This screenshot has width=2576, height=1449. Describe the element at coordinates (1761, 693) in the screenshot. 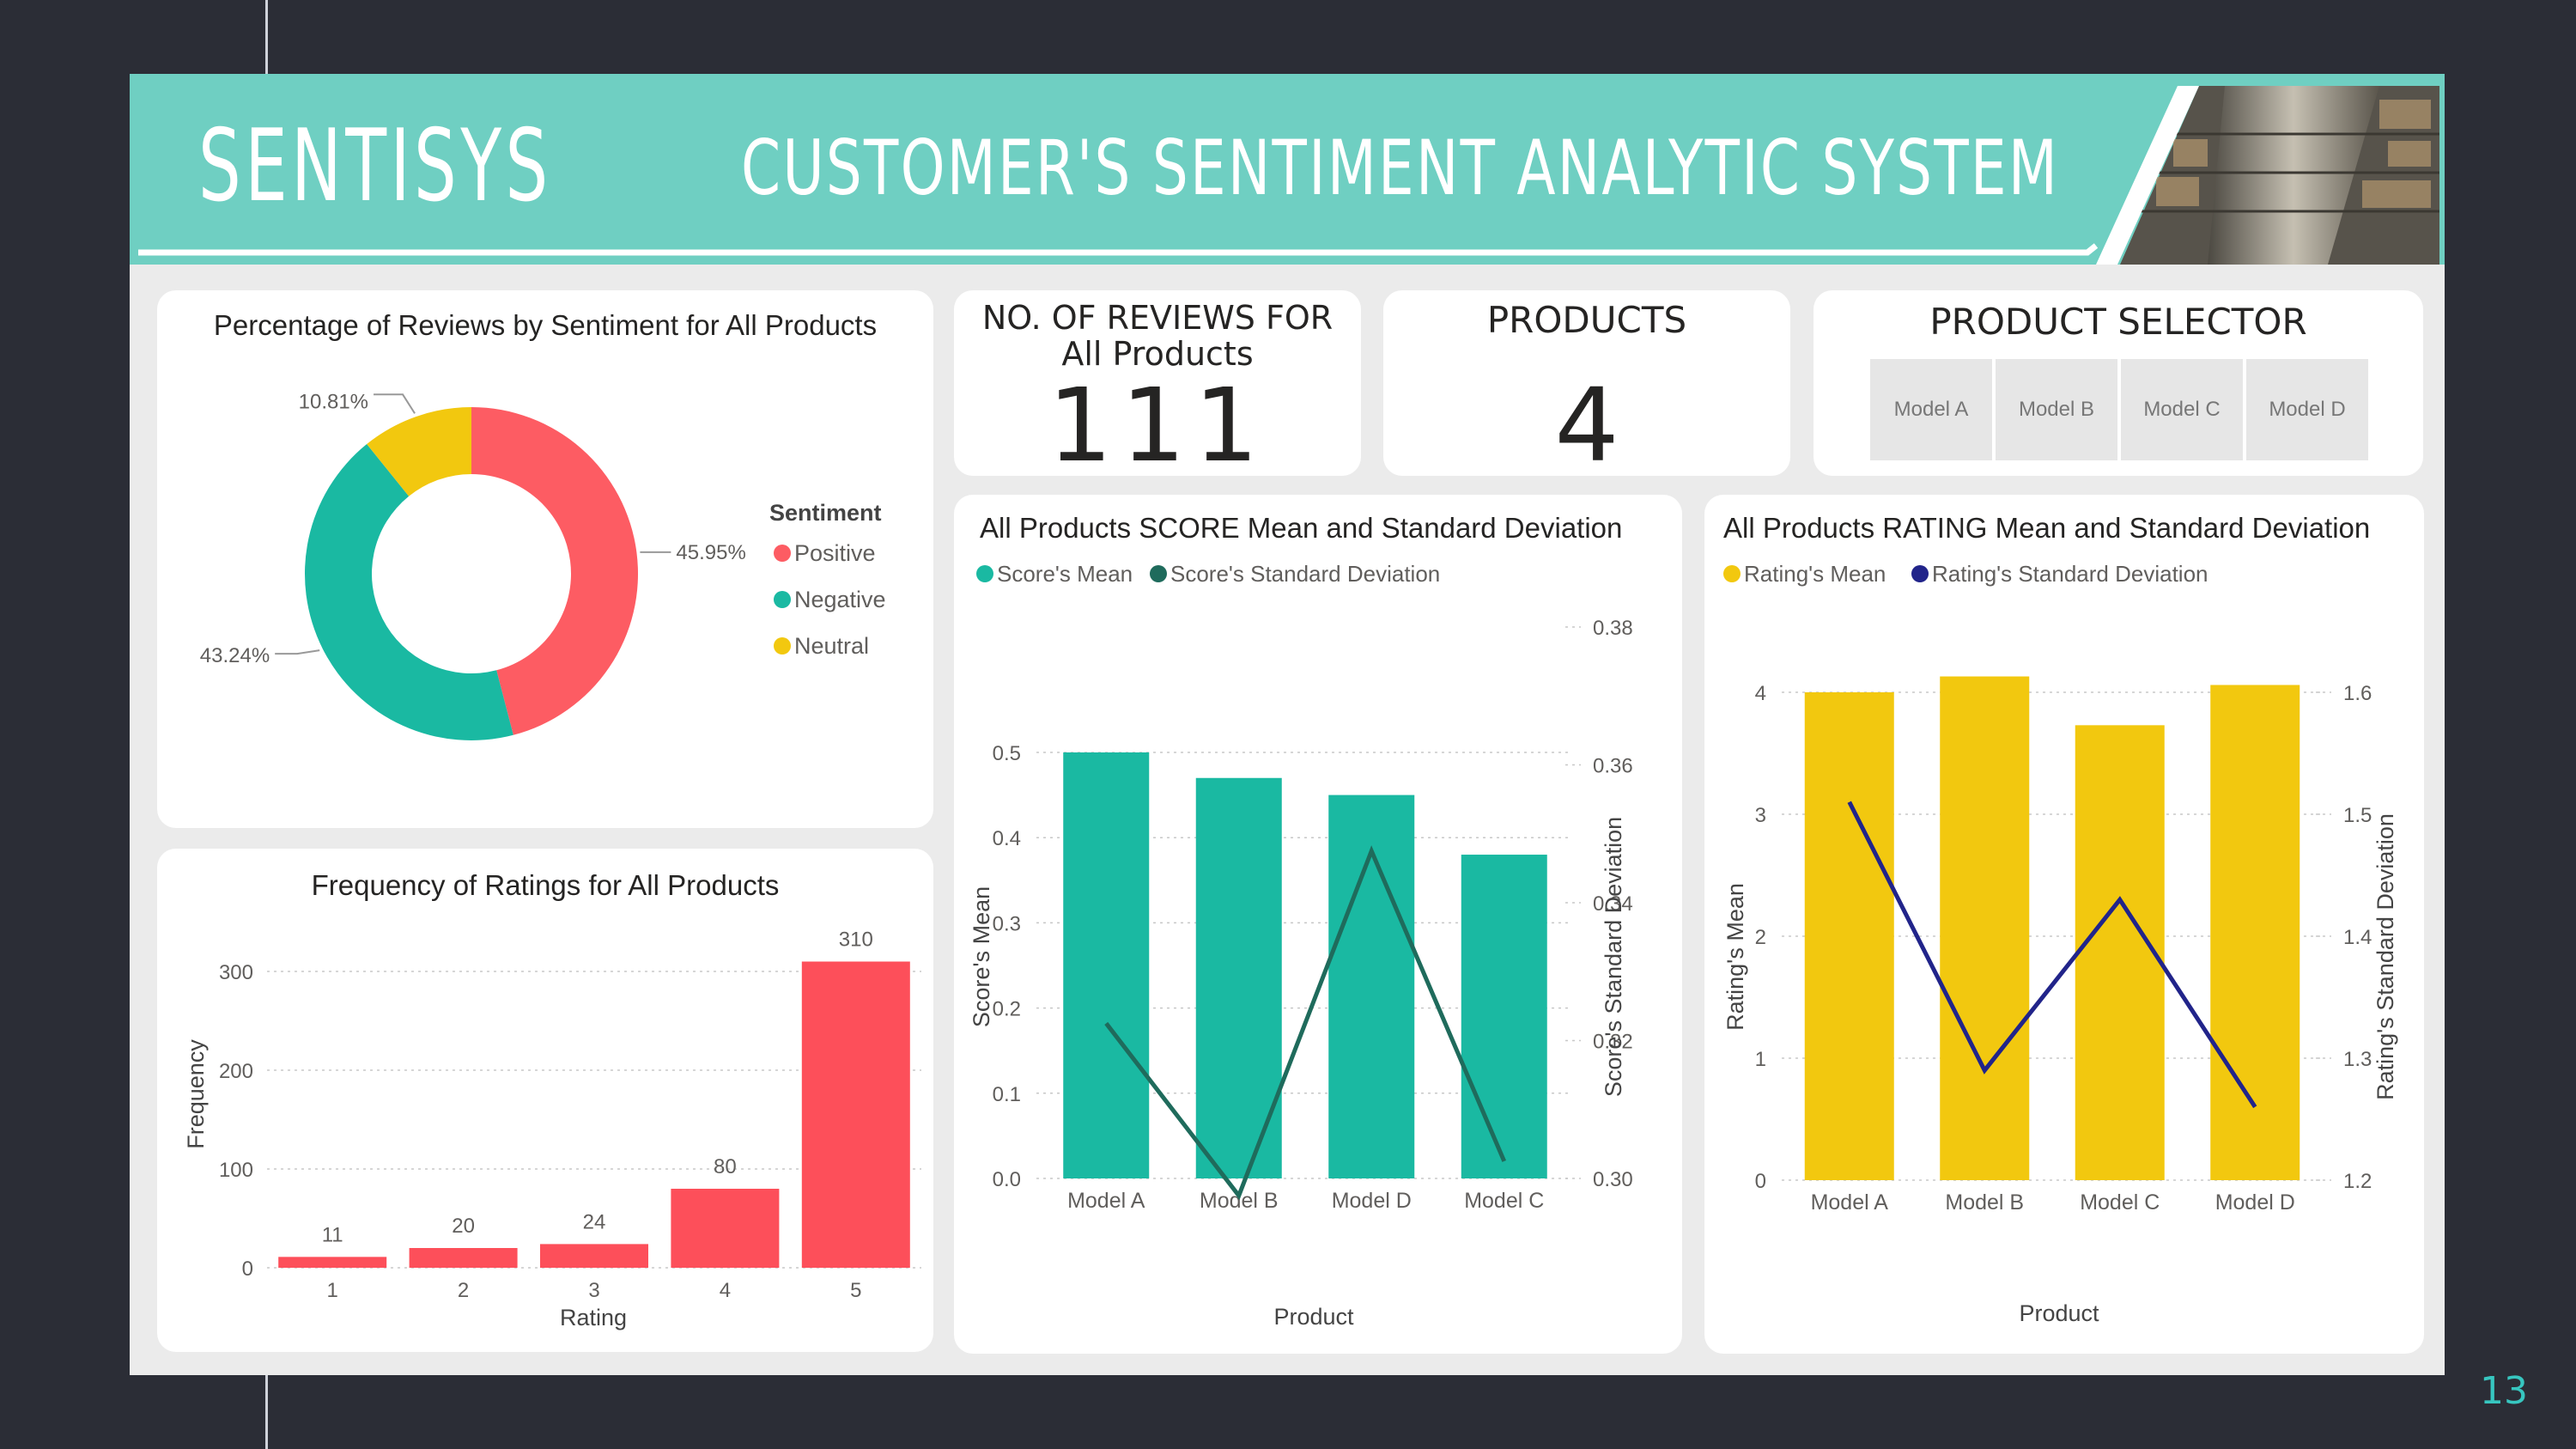

I see `y-tick-label: 4` at that location.